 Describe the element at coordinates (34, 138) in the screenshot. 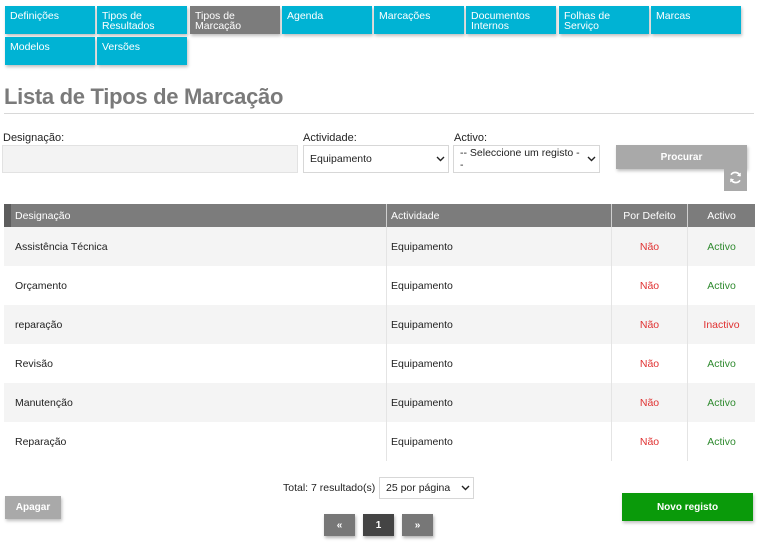

I see `designacao-label: Designação:` at that location.